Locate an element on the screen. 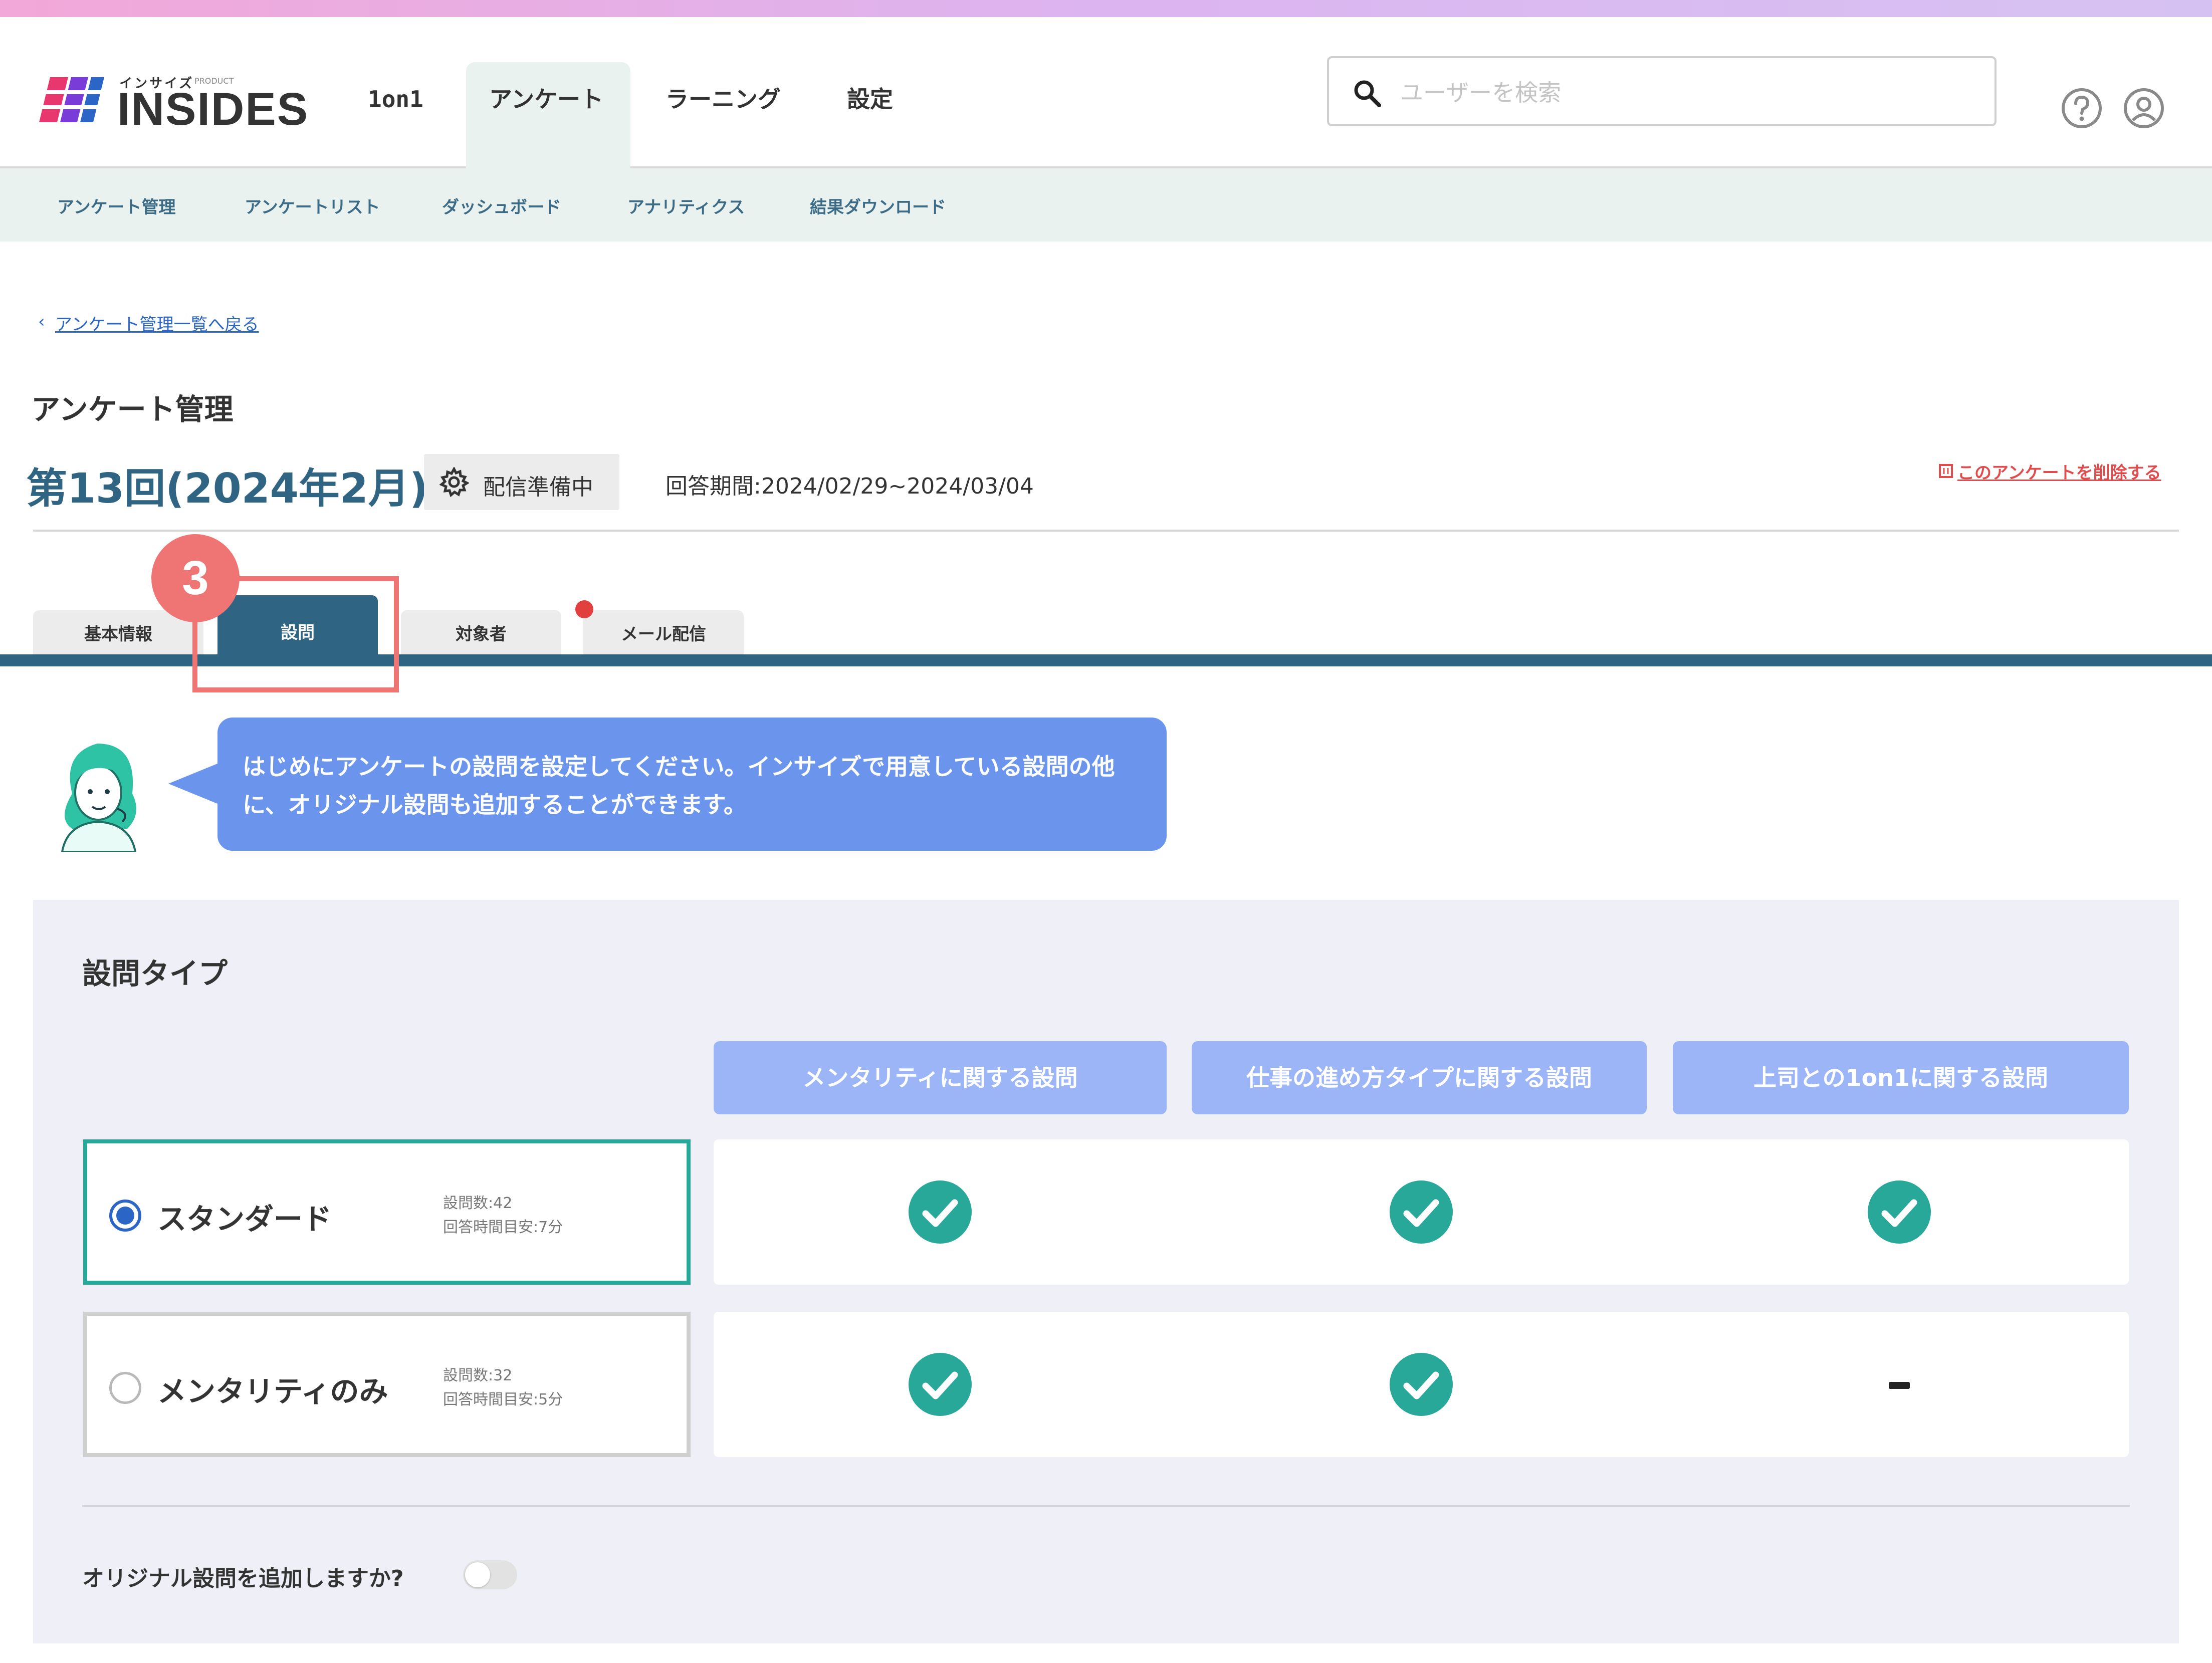 Image resolution: width=2212 pixels, height=1663 pixels. gear-icon is located at coordinates (454, 482).